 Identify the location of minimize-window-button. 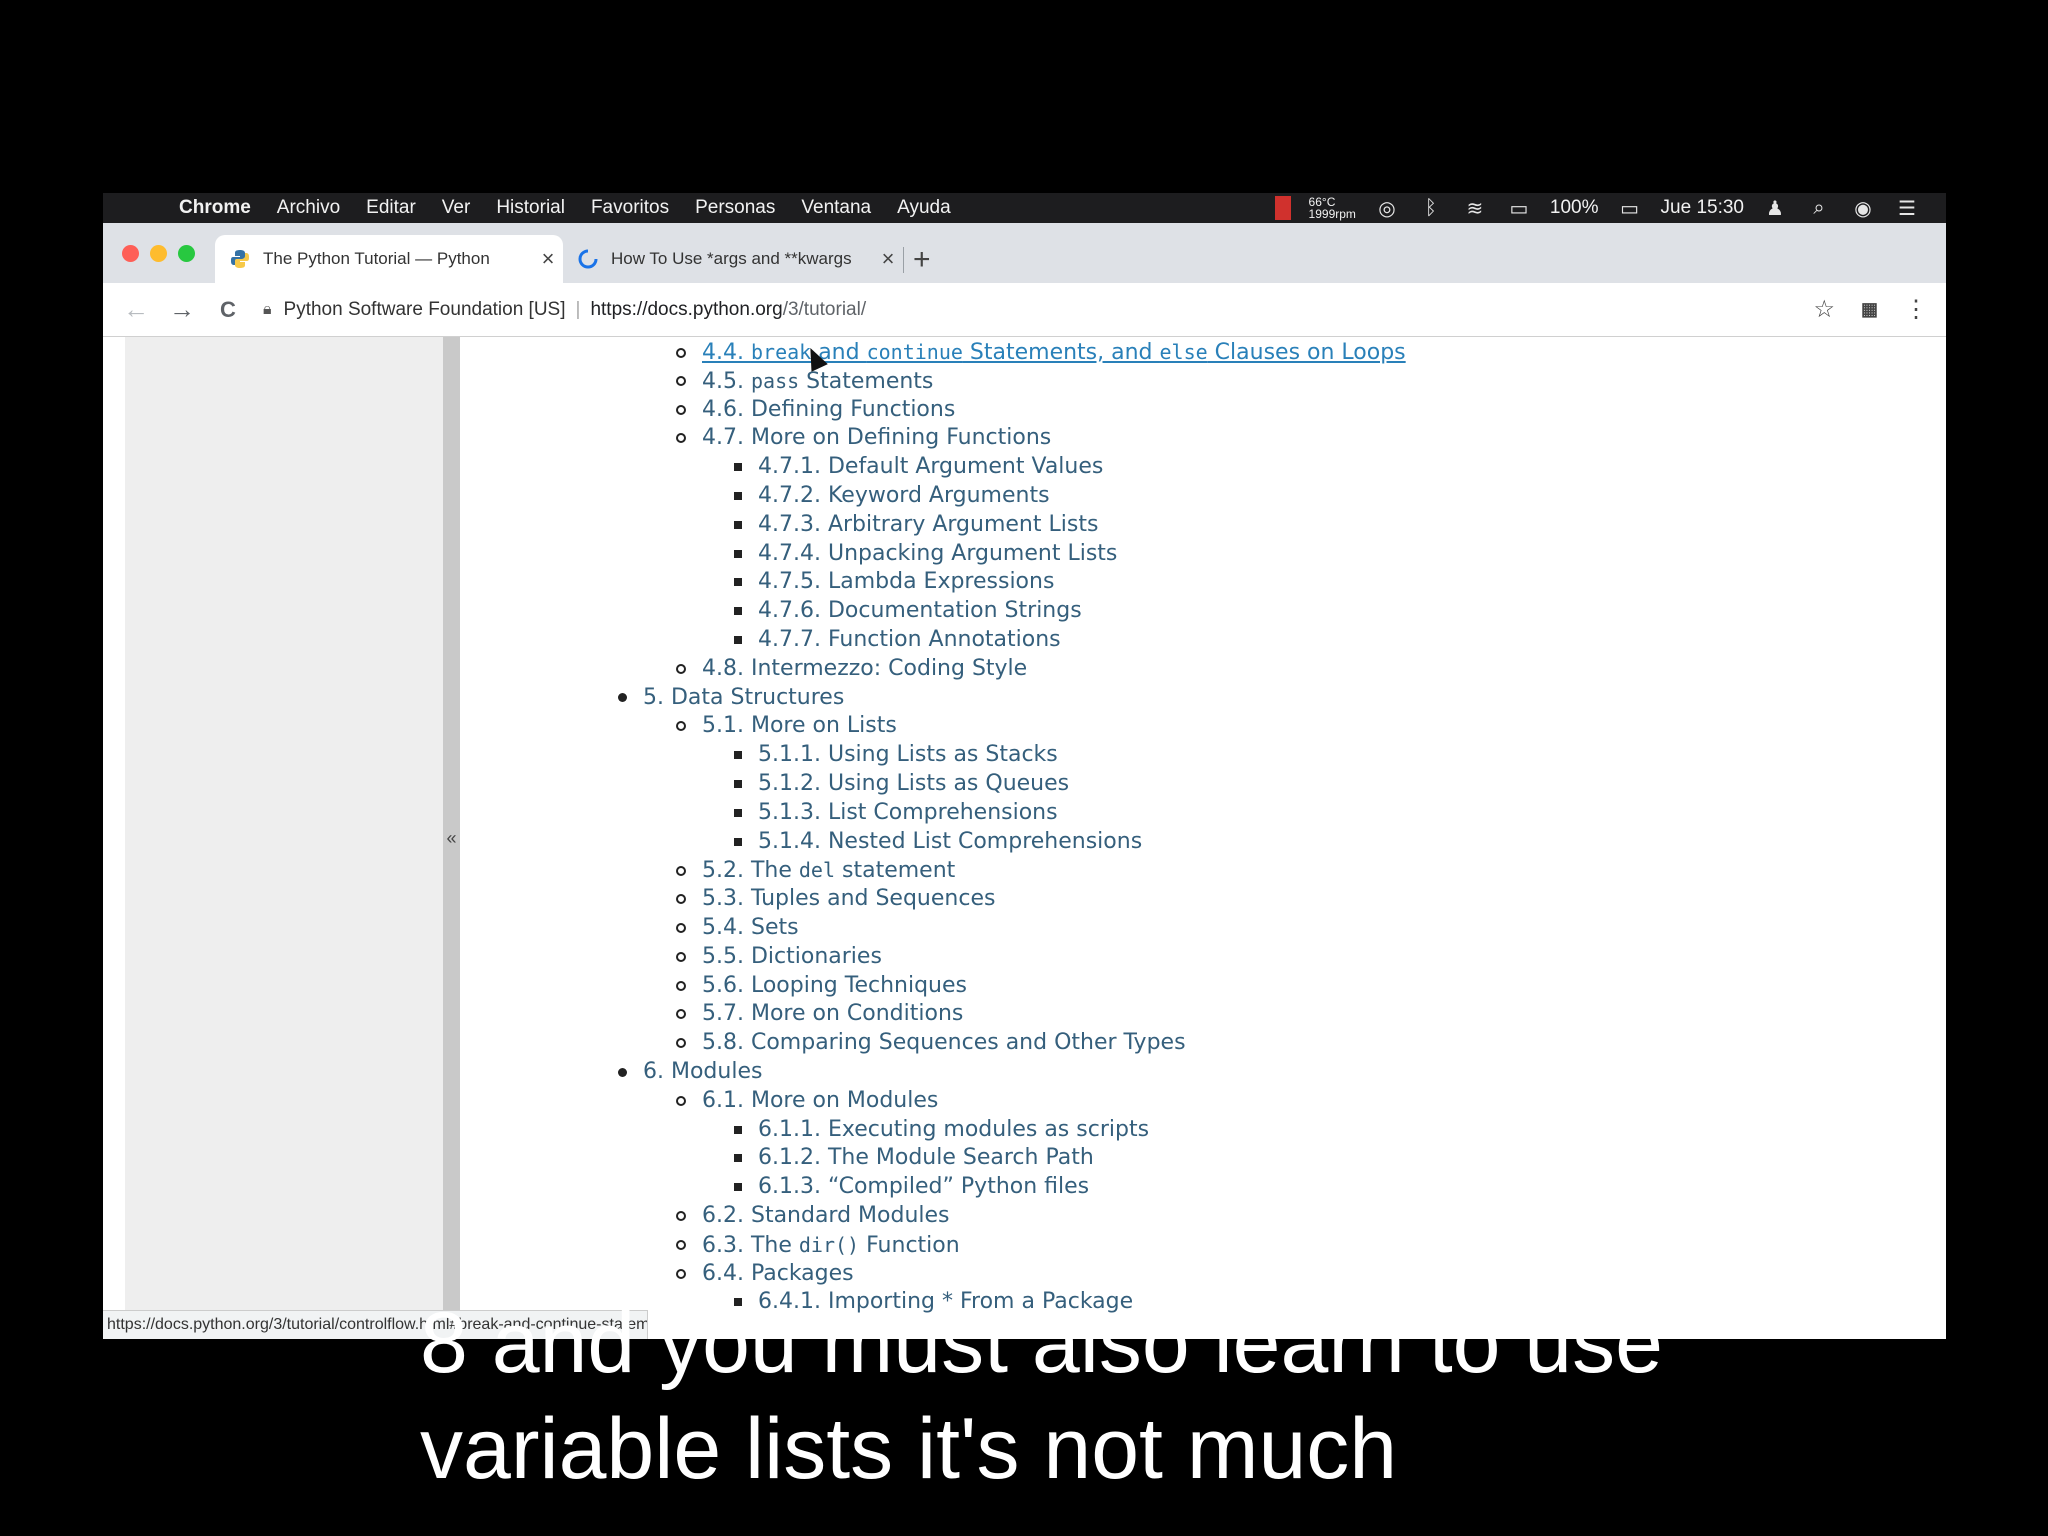
(158, 253).